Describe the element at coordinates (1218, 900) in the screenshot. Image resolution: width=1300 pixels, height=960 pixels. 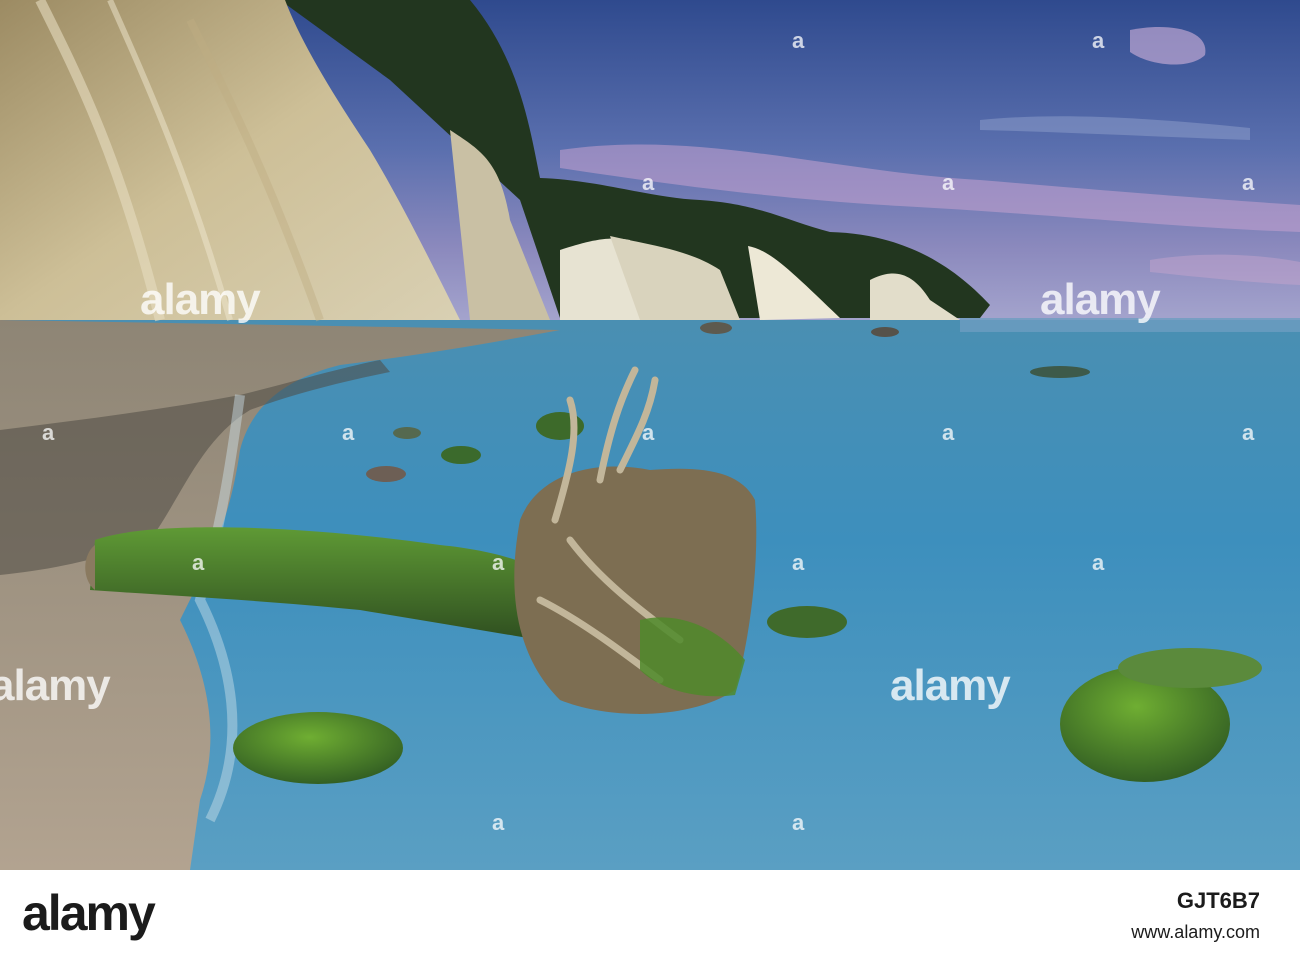
I see `image-id: GJT6B7` at that location.